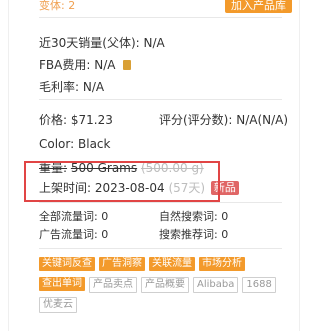 The height and width of the screenshot is (331, 320). What do you see at coordinates (259, 285) in the screenshot?
I see `tag-1688: 1688` at bounding box center [259, 285].